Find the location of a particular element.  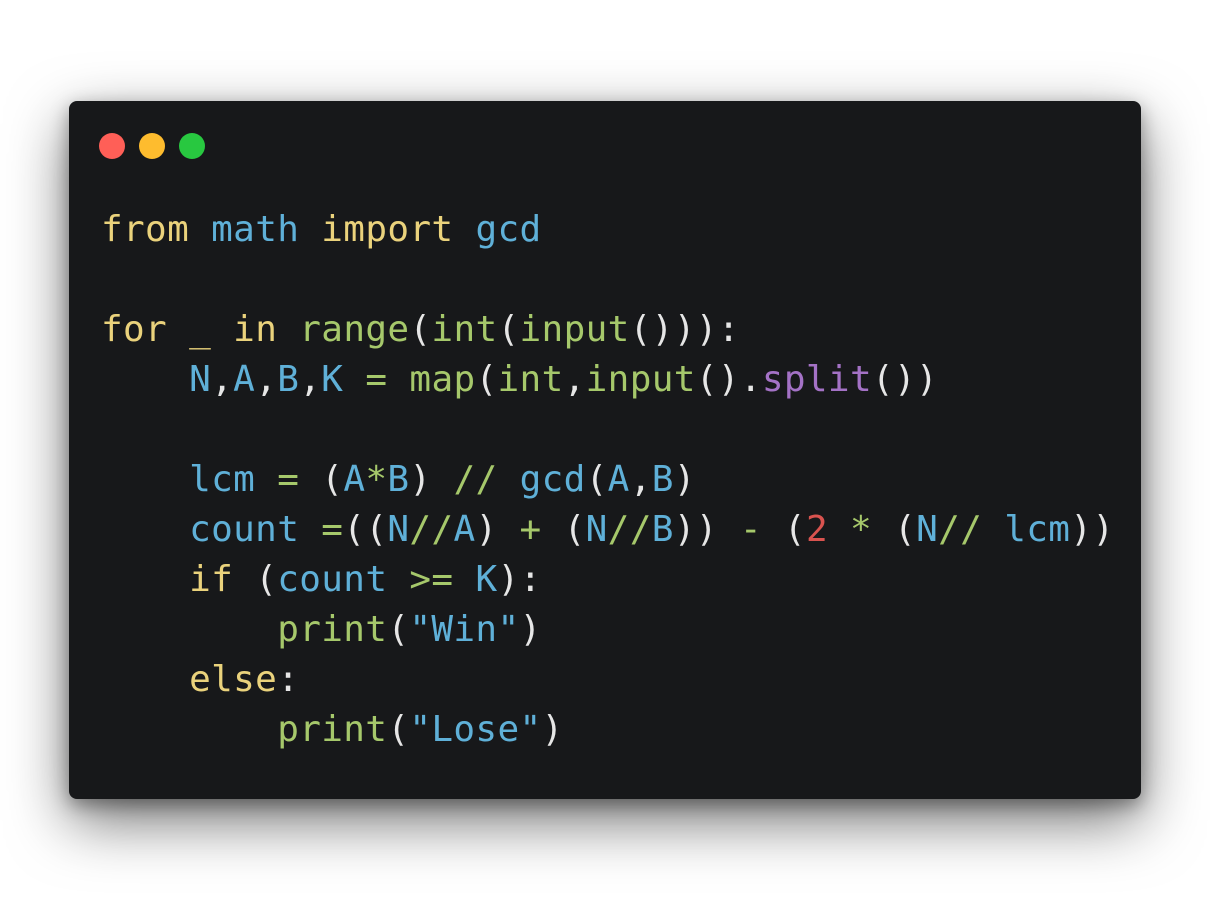

code-token: ())): is located at coordinates (684, 329).